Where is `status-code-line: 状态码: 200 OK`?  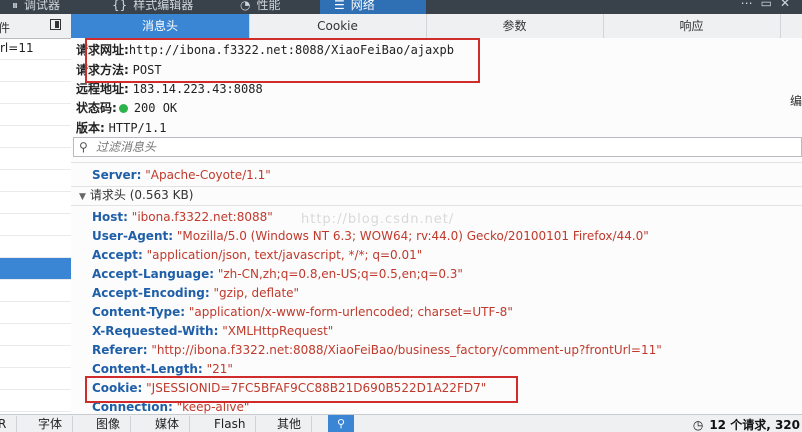 status-code-line: 状态码: 200 OK is located at coordinates (126, 107).